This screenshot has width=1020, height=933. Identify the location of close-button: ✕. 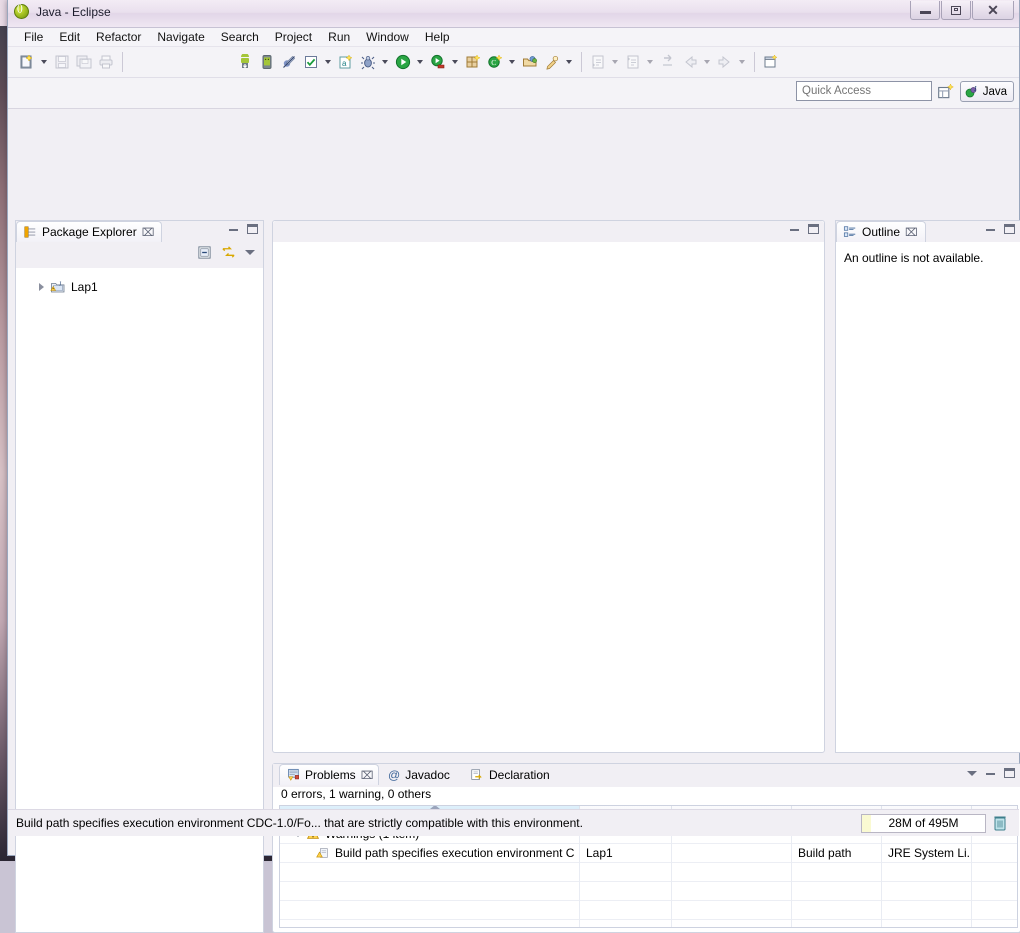
(993, 10).